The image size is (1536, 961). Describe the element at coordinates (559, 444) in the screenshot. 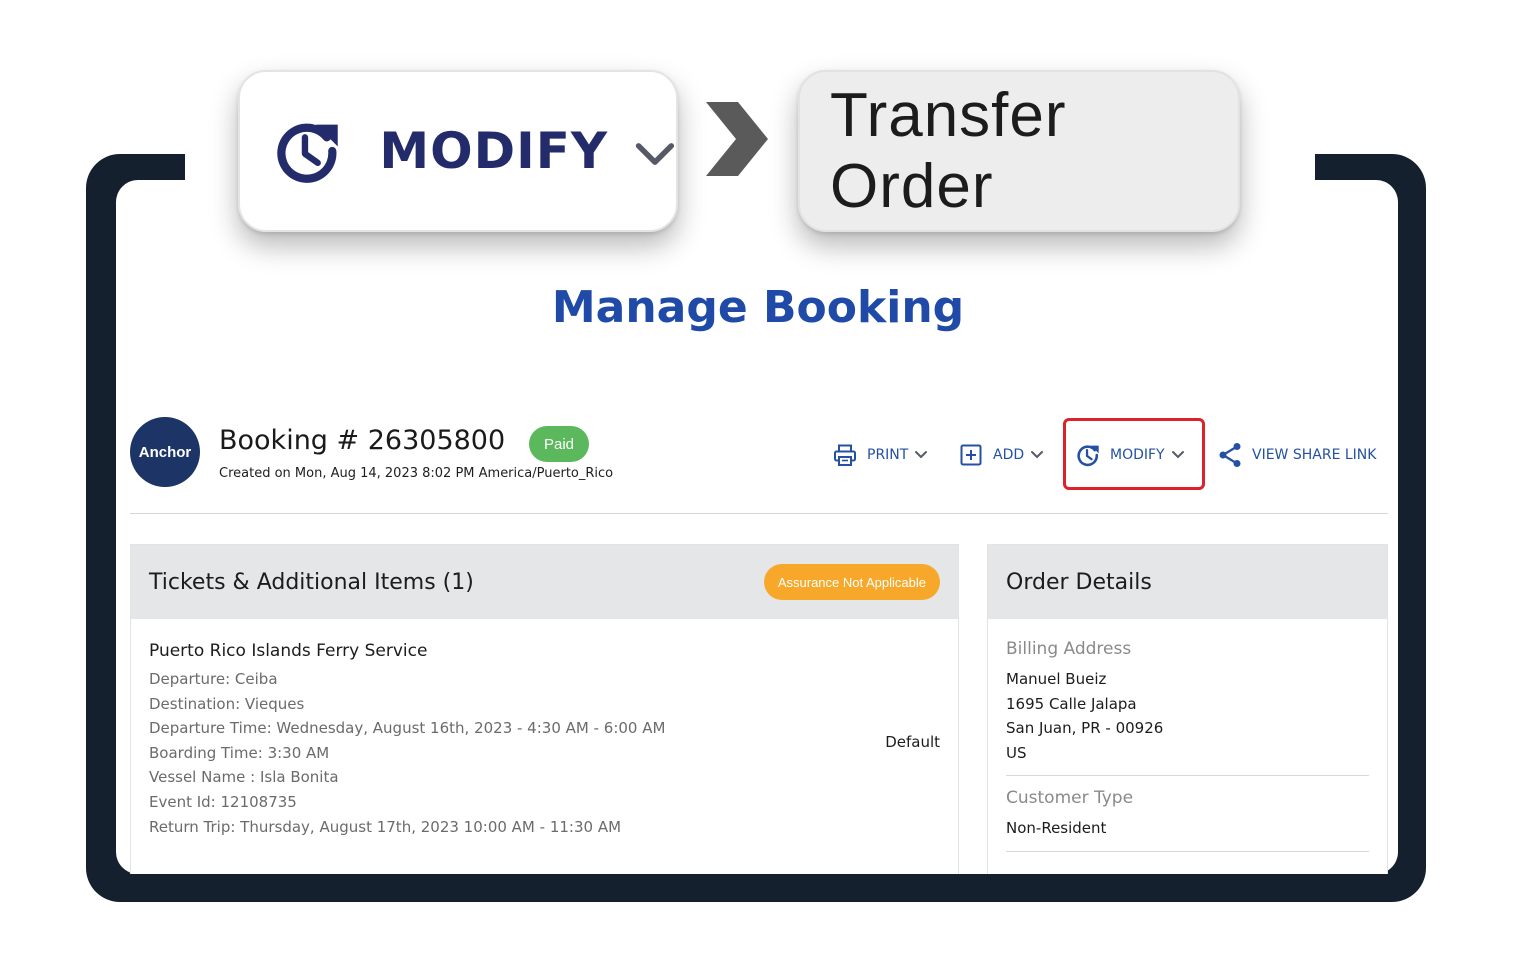

I see `status-badge: Paid` at that location.